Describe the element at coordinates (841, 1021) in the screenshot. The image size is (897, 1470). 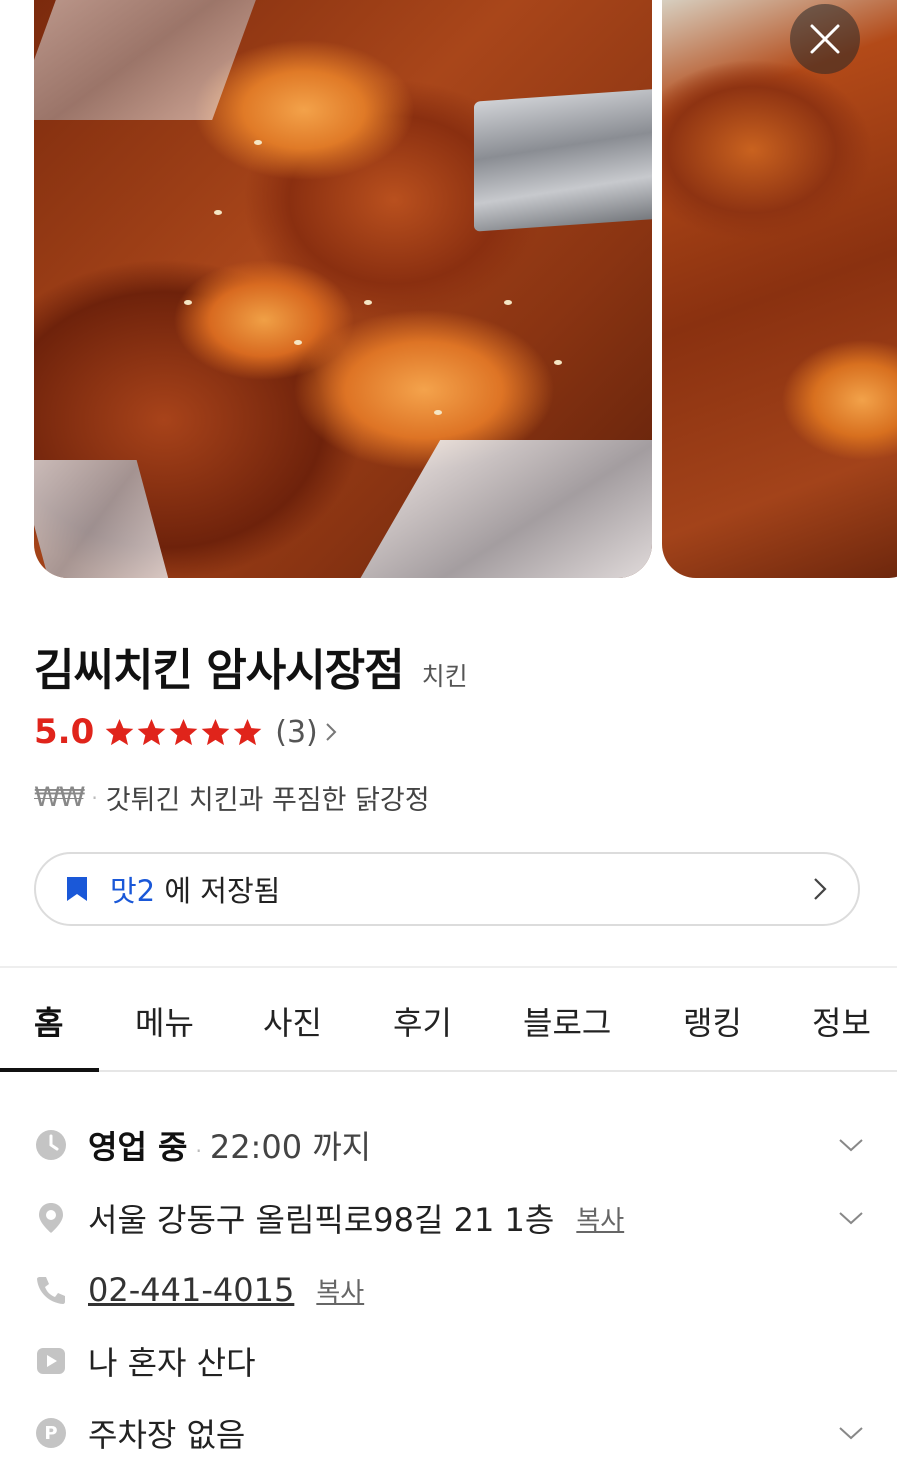
I see `tab-info: 정보` at that location.